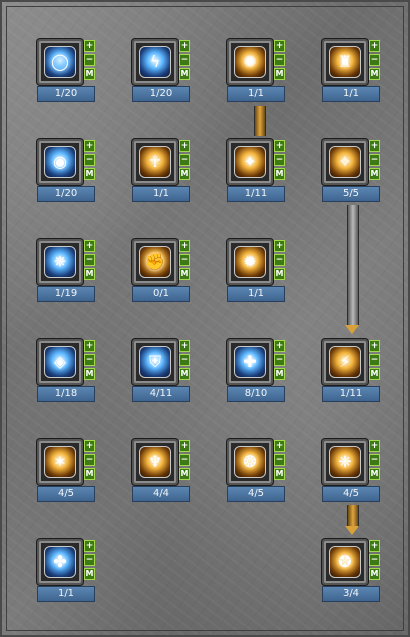 This screenshot has width=410, height=637. I want to click on skill-icon-frame: ◉, so click(60, 162).